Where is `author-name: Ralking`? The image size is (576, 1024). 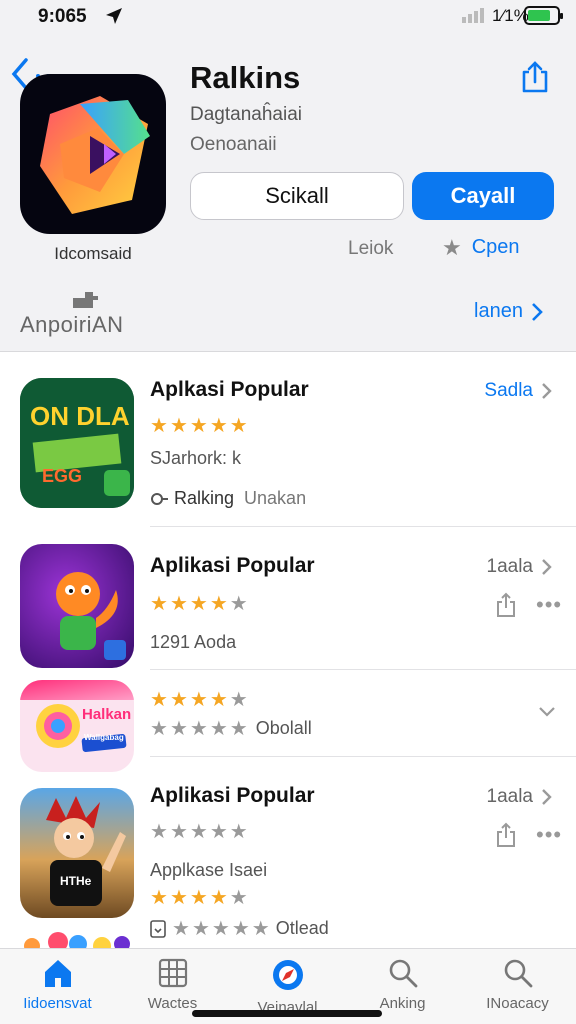 author-name: Ralking is located at coordinates (204, 498).